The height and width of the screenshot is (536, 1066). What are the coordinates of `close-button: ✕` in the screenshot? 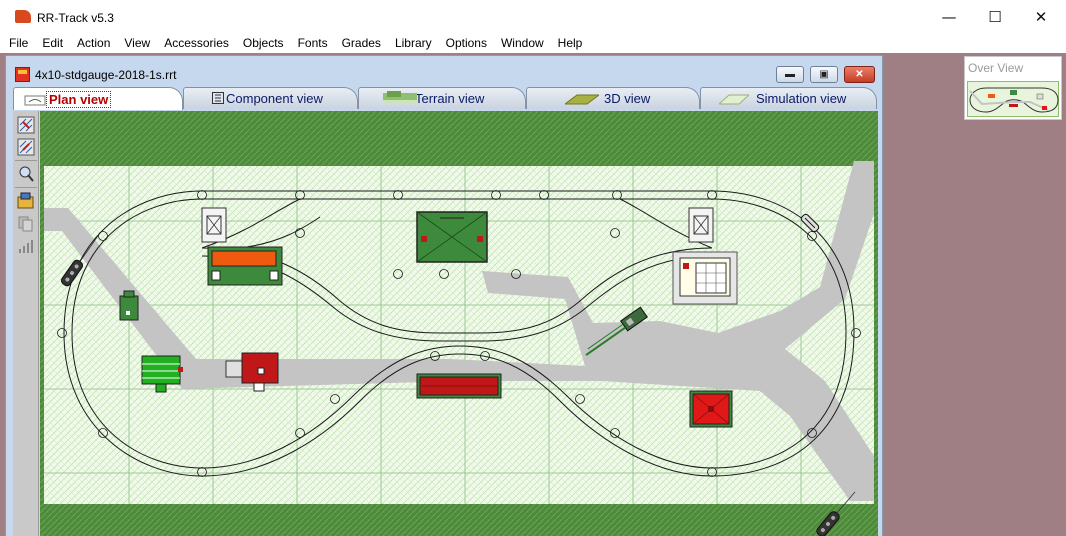 It's located at (1041, 17).